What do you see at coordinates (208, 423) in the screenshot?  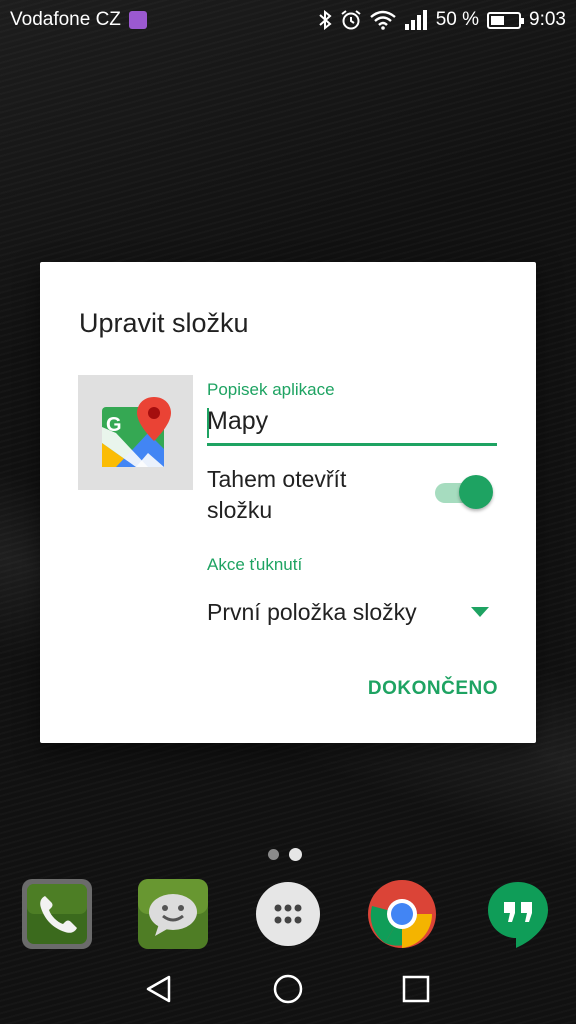 I see `text-cursor` at bounding box center [208, 423].